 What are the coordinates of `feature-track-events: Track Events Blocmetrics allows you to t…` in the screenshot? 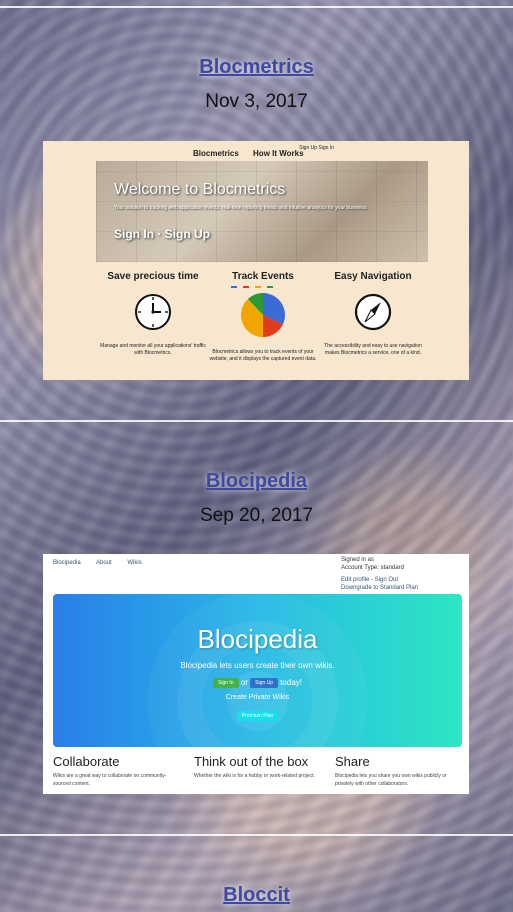 It's located at (263, 317).